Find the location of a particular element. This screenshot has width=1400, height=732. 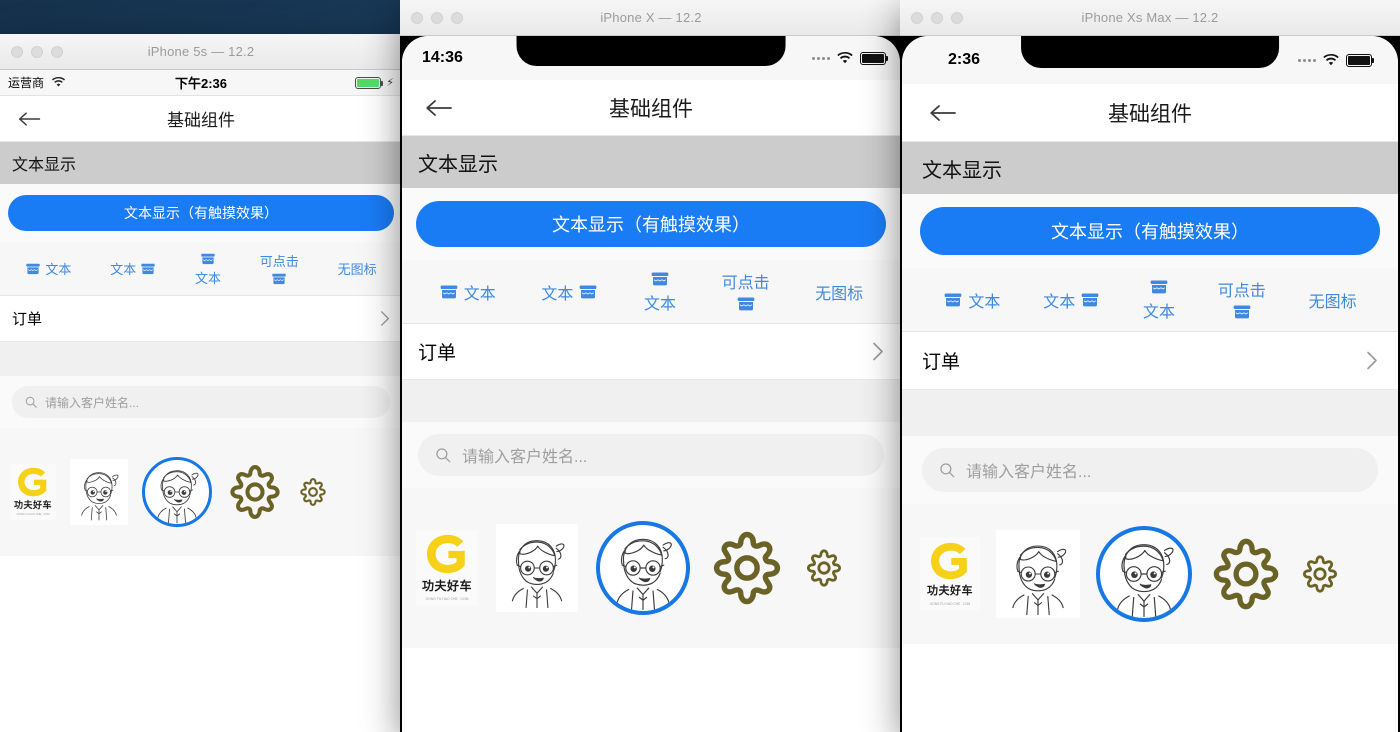

window-titlebar: iPhone X — 12.2 is located at coordinates (651, 18).